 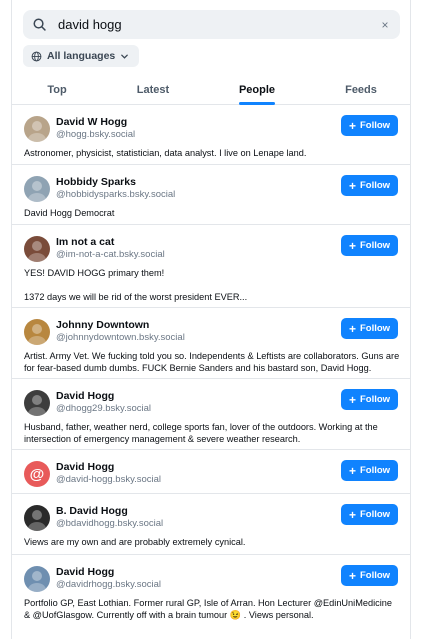 What do you see at coordinates (69, 213) in the screenshot?
I see `user-bio: David Hogg Democrat` at bounding box center [69, 213].